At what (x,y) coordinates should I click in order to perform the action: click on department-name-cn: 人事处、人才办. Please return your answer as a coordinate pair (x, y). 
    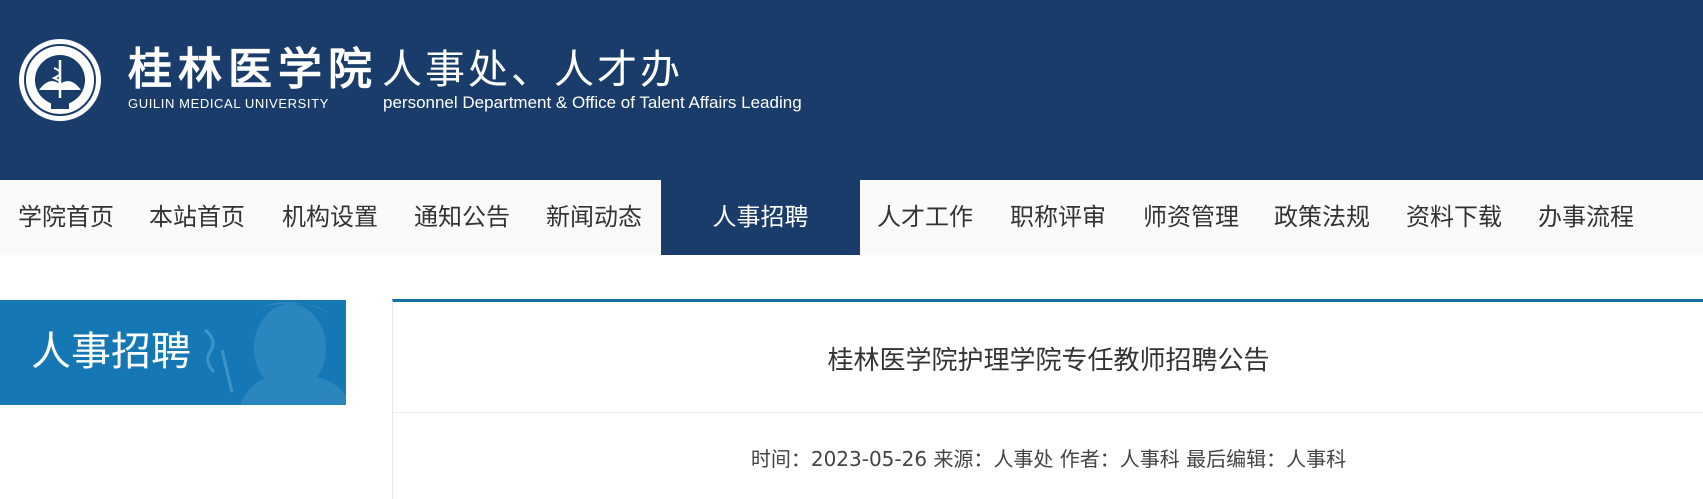
    Looking at the image, I should click on (532, 70).